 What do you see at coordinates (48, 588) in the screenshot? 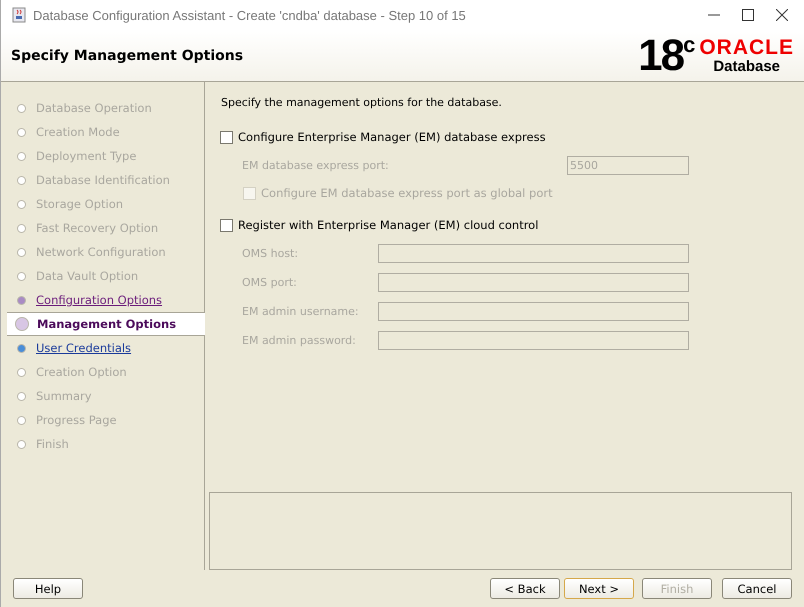
I see `dialog-button: Help` at bounding box center [48, 588].